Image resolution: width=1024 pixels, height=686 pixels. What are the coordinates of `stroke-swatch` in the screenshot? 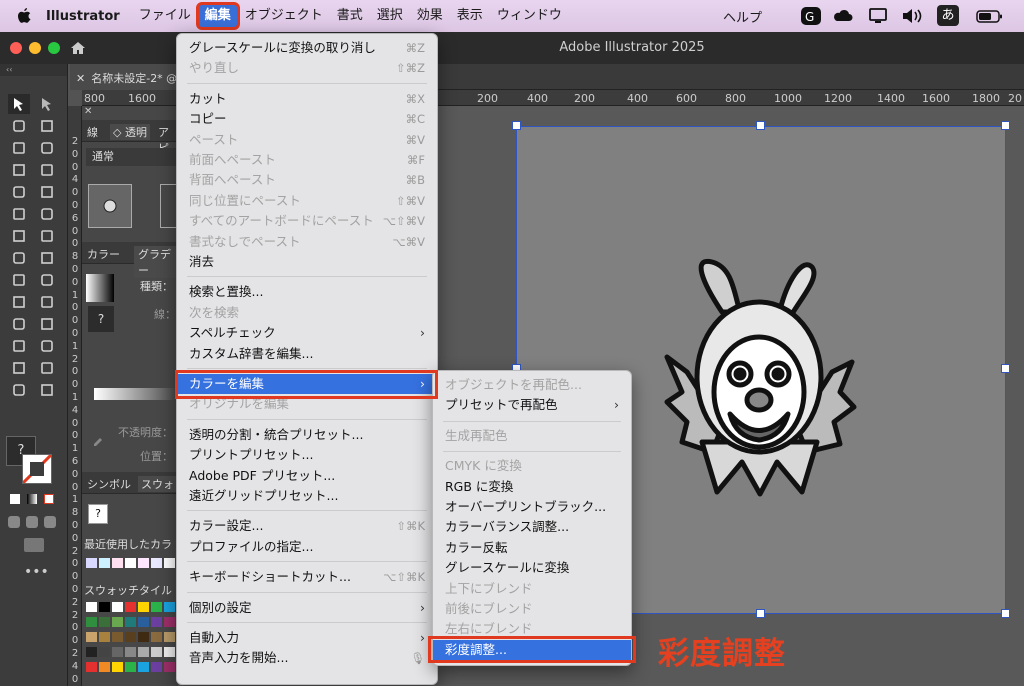 It's located at (37, 469).